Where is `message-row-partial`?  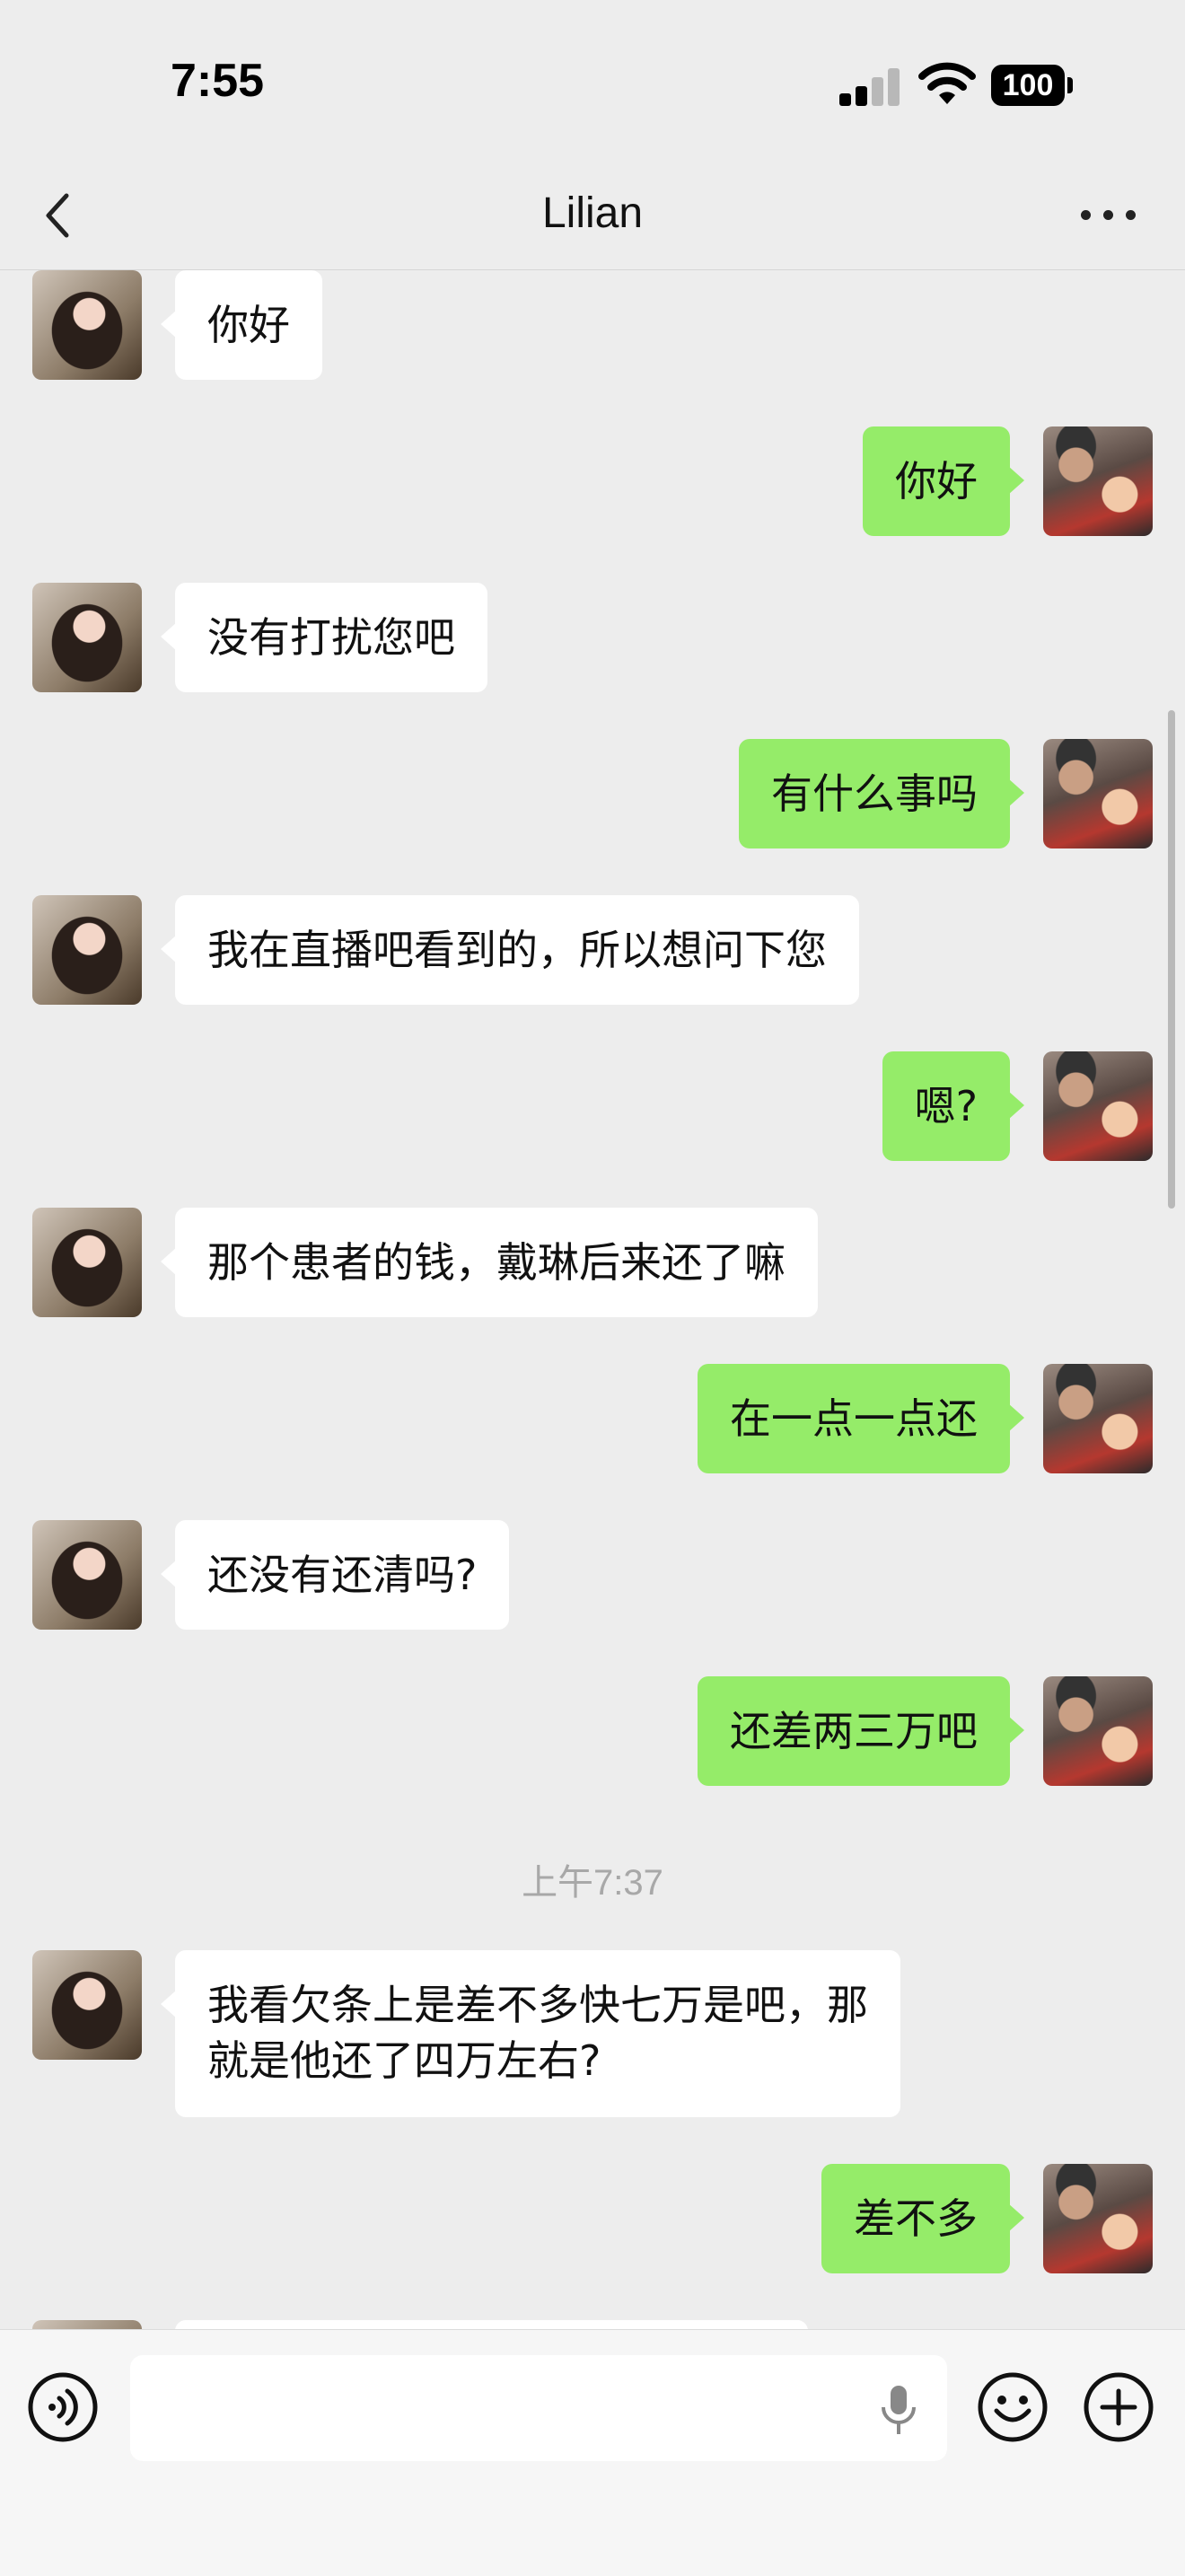
message-row-partial is located at coordinates (592, 2324).